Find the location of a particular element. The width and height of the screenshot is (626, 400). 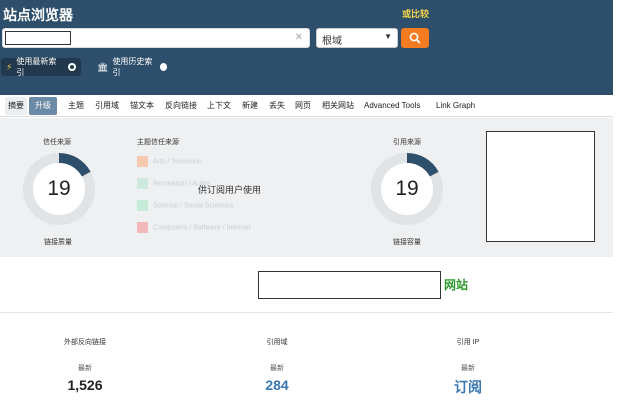

redacted-site-url is located at coordinates (349, 285).